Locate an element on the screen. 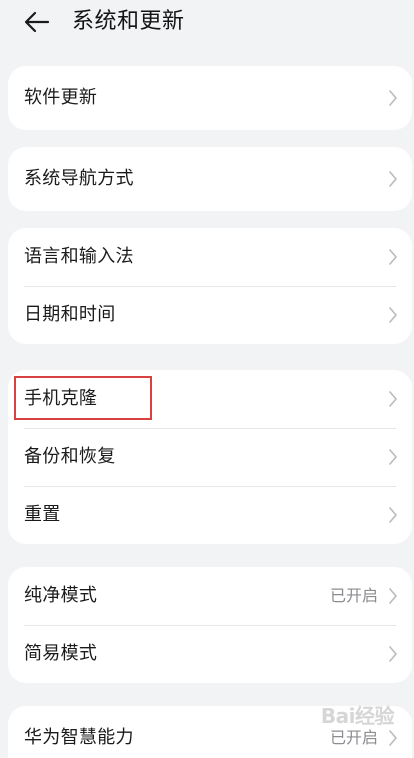  settings-item-language-input: 语言和输入法 is located at coordinates (210, 257).